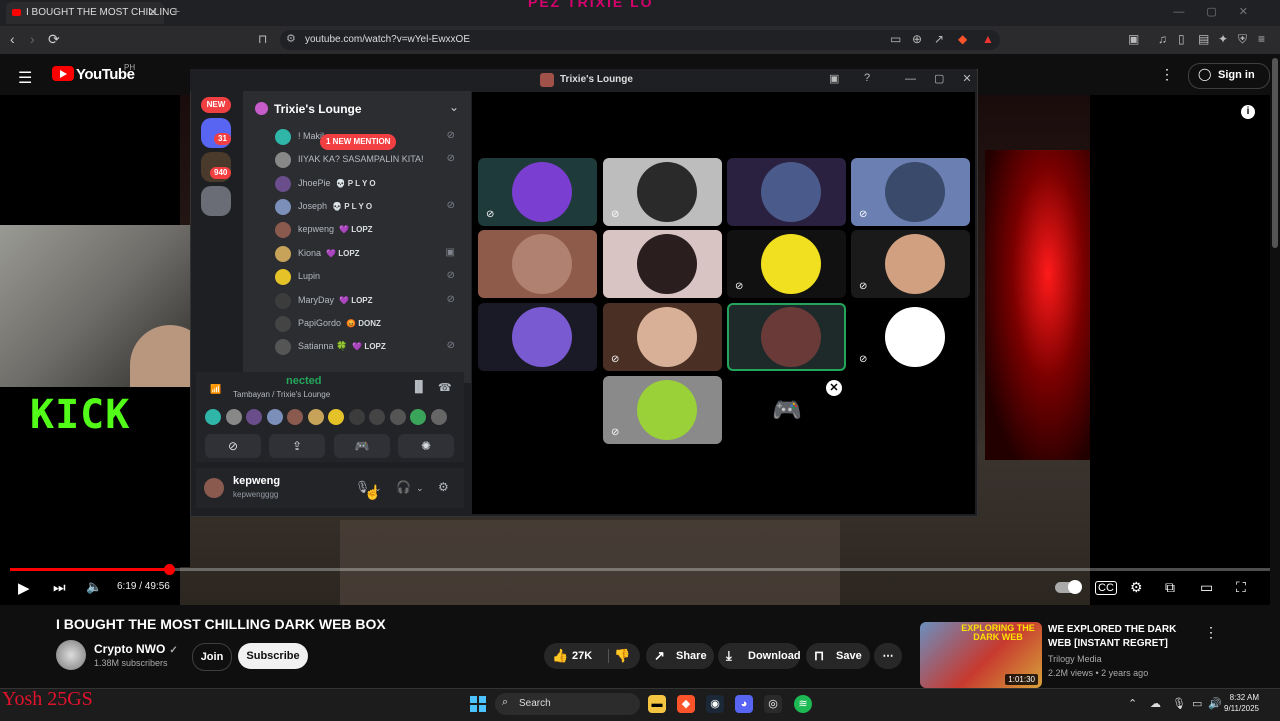 The height and width of the screenshot is (721, 1280). I want to click on site-info-icon: ⚙, so click(291, 38).